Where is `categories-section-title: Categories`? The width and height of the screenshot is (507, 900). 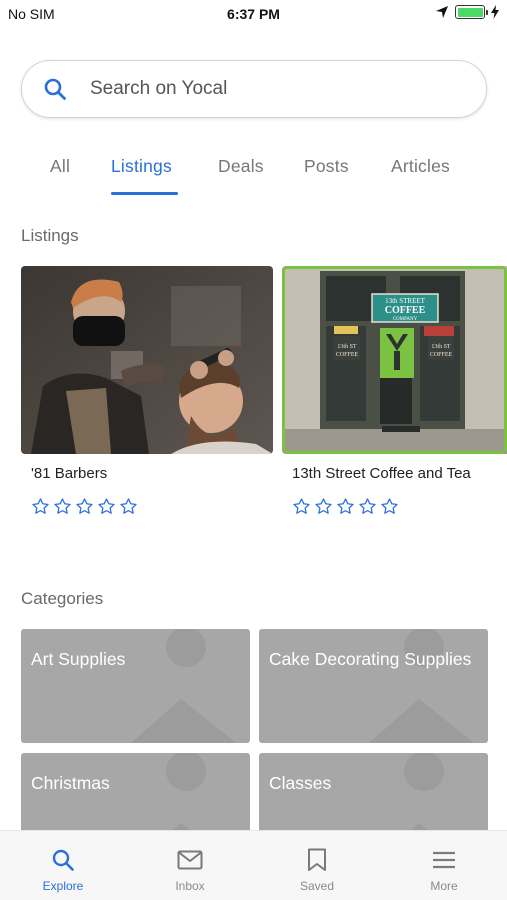
categories-section-title: Categories is located at coordinates (62, 598).